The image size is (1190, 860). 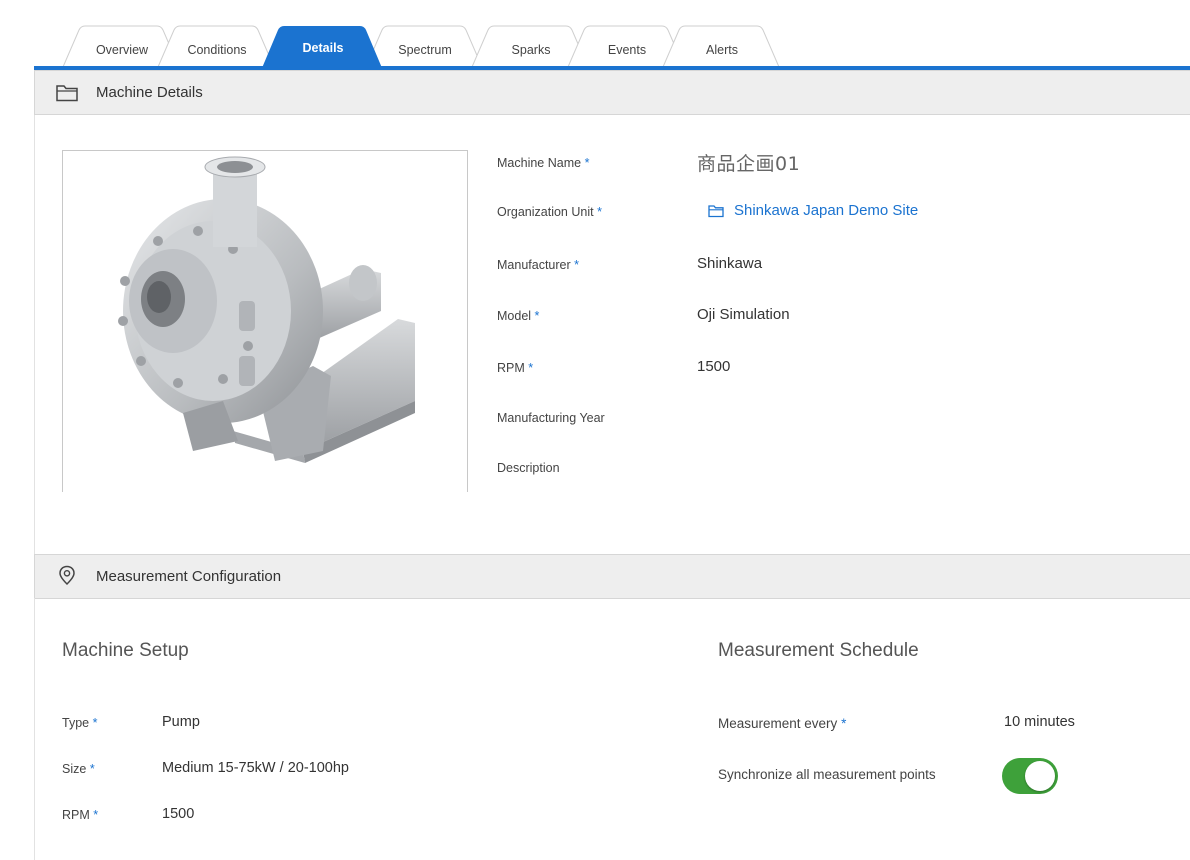 What do you see at coordinates (181, 722) in the screenshot?
I see `type-value: Pump` at bounding box center [181, 722].